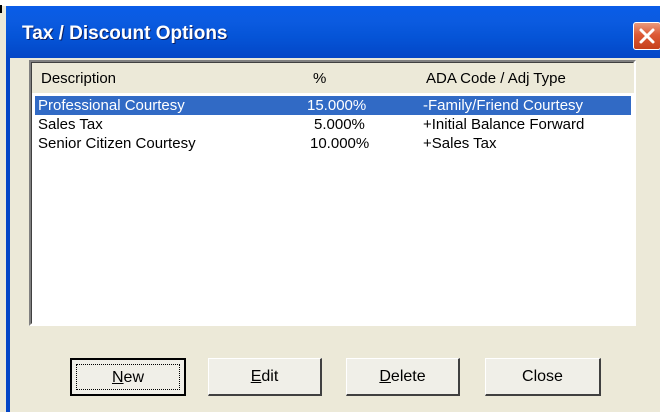 This screenshot has height=412, width=660. I want to click on close-icon, so click(647, 36).